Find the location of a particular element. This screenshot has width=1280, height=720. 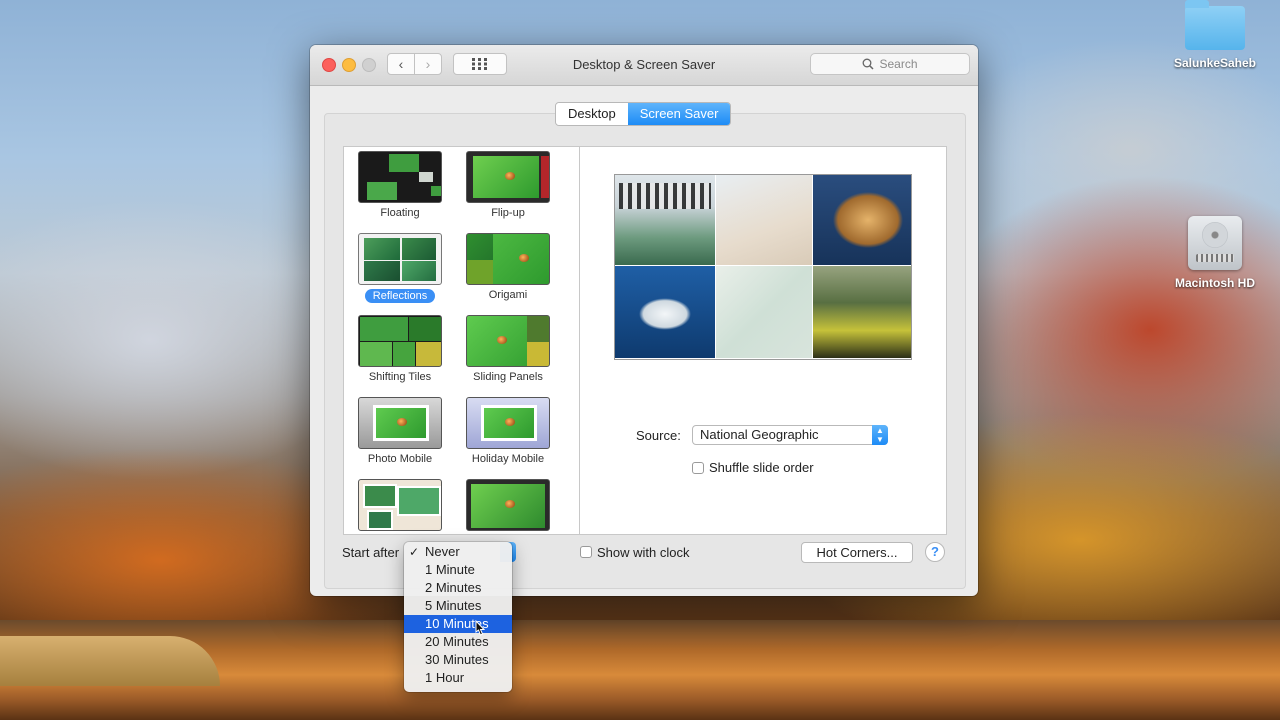

screen-saver-reflections: Reflections is located at coordinates (400, 268).